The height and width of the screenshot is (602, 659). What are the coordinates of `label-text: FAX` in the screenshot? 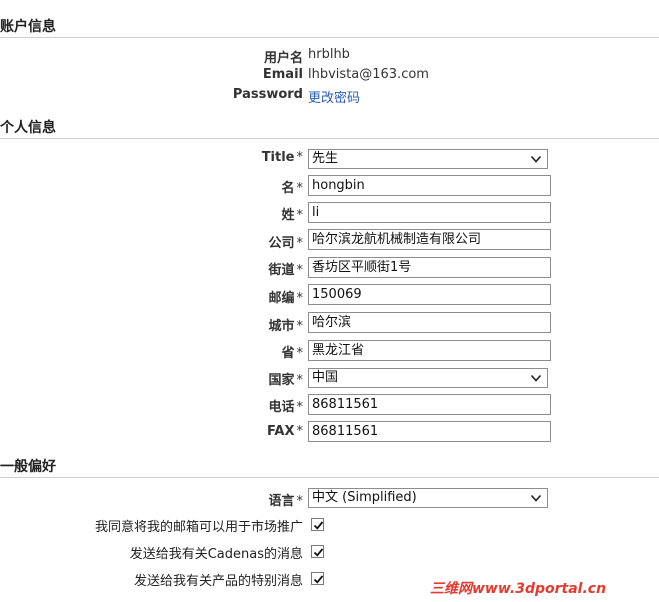 It's located at (281, 431).